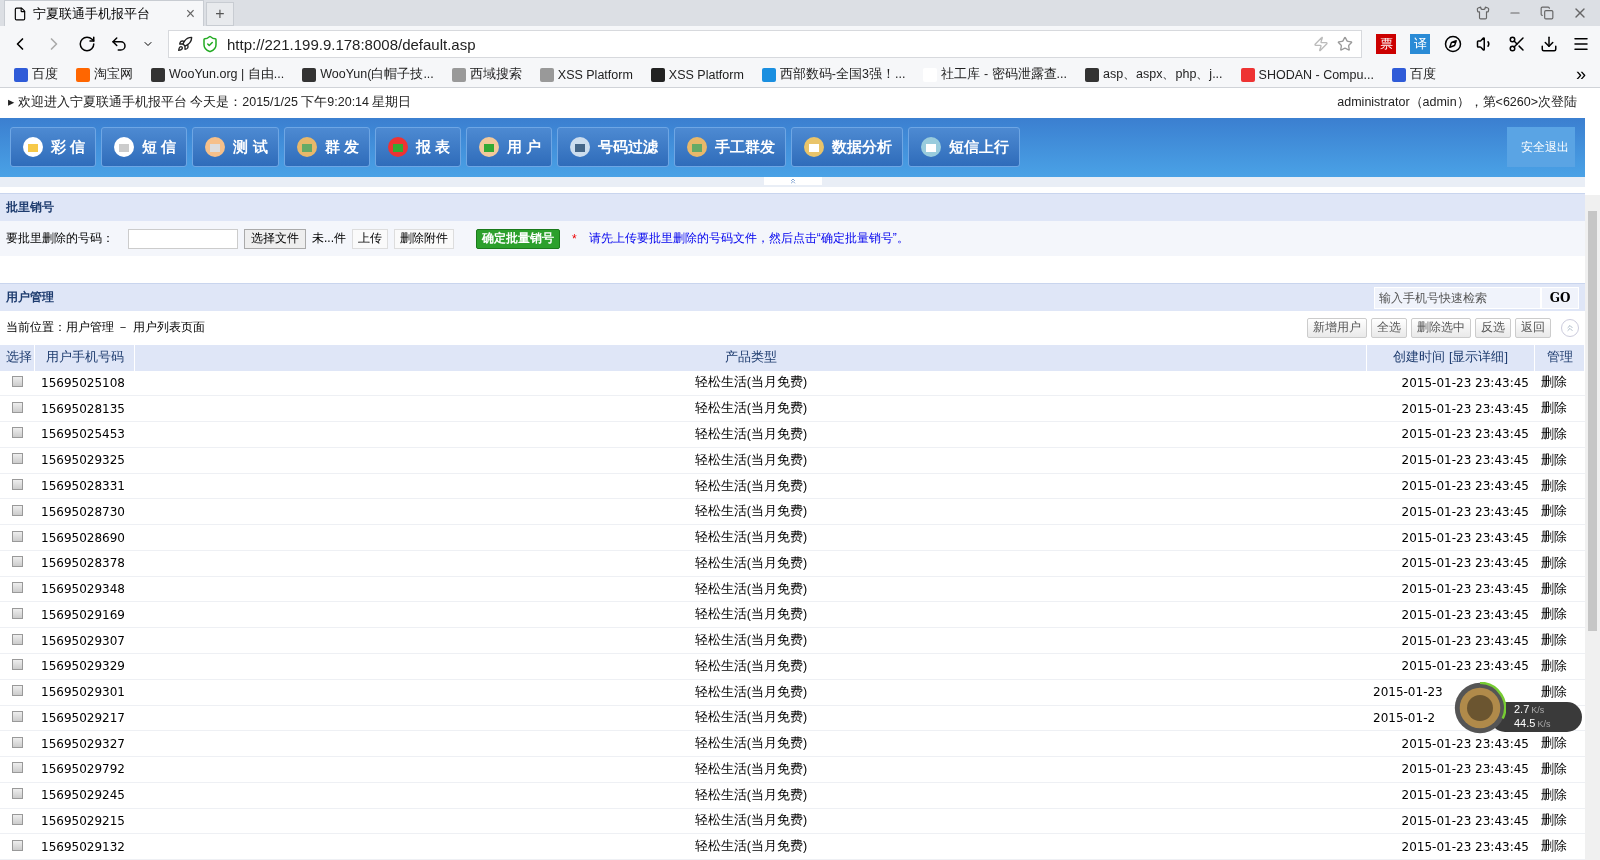 The width and height of the screenshot is (1600, 860). I want to click on nav-button: 群 发, so click(326, 147).